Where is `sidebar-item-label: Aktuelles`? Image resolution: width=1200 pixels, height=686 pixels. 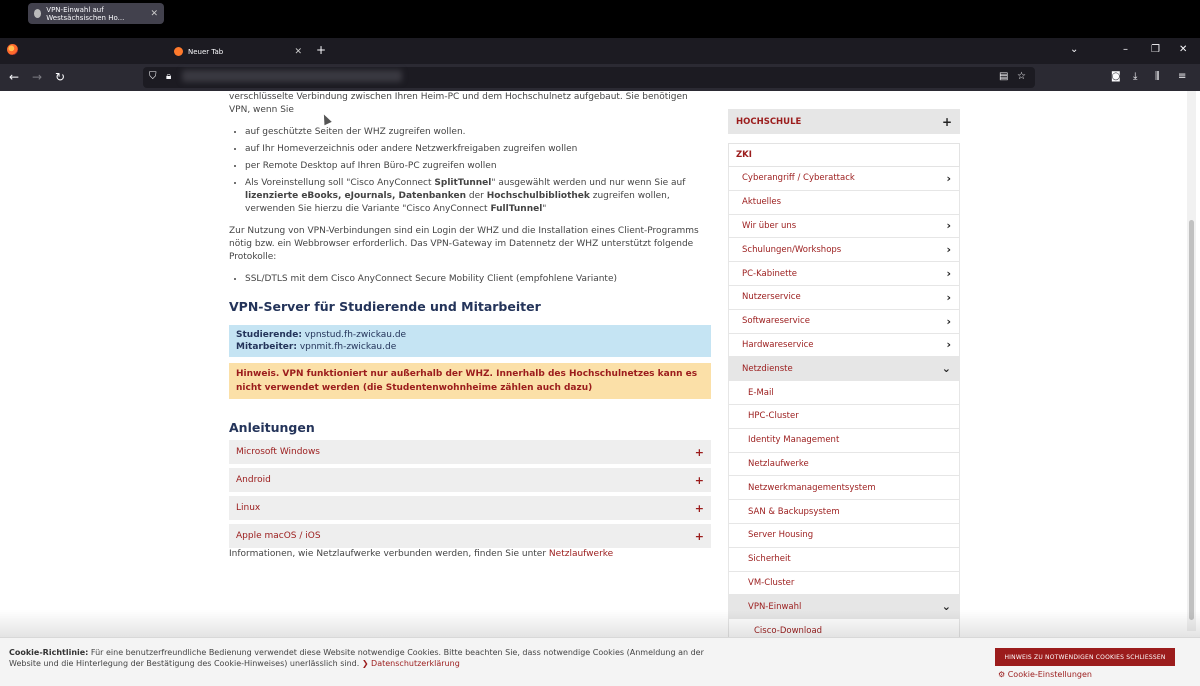 sidebar-item-label: Aktuelles is located at coordinates (762, 202).